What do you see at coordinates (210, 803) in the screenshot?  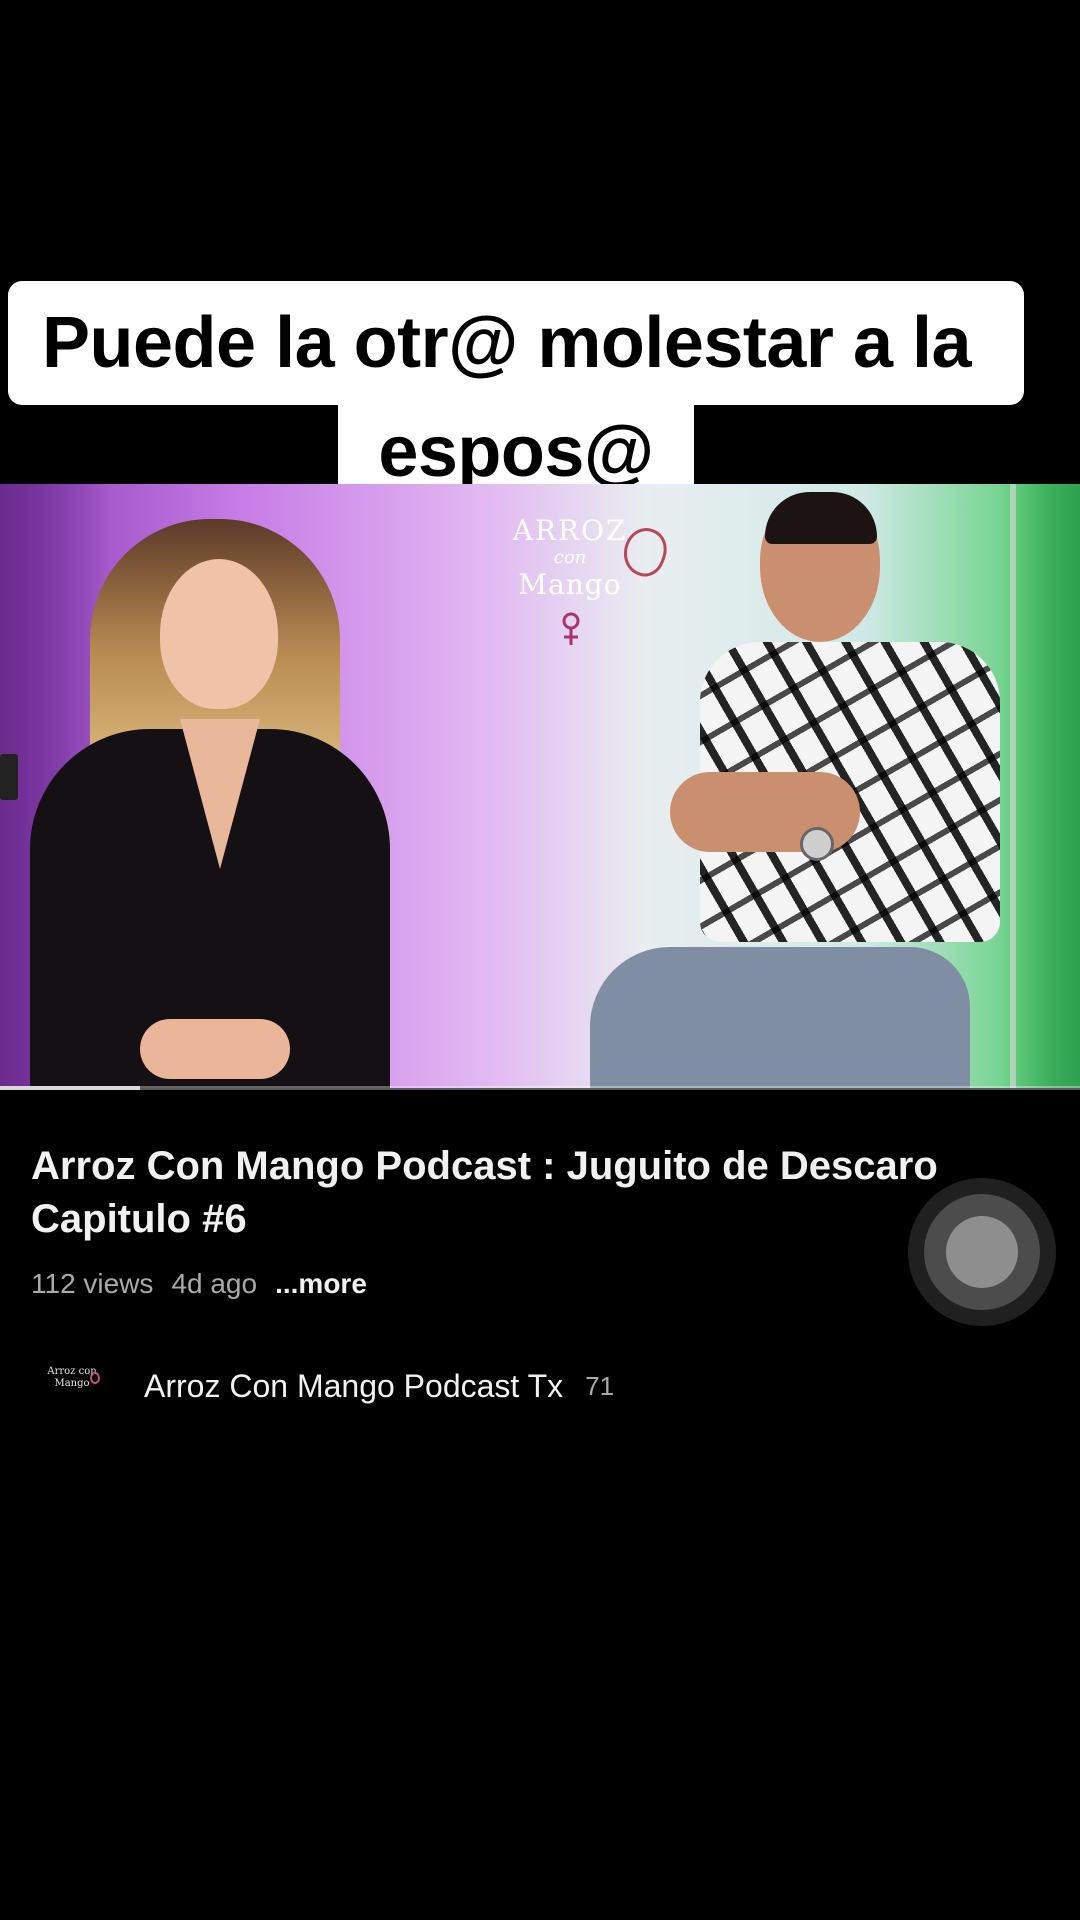 I see `woman-guest` at bounding box center [210, 803].